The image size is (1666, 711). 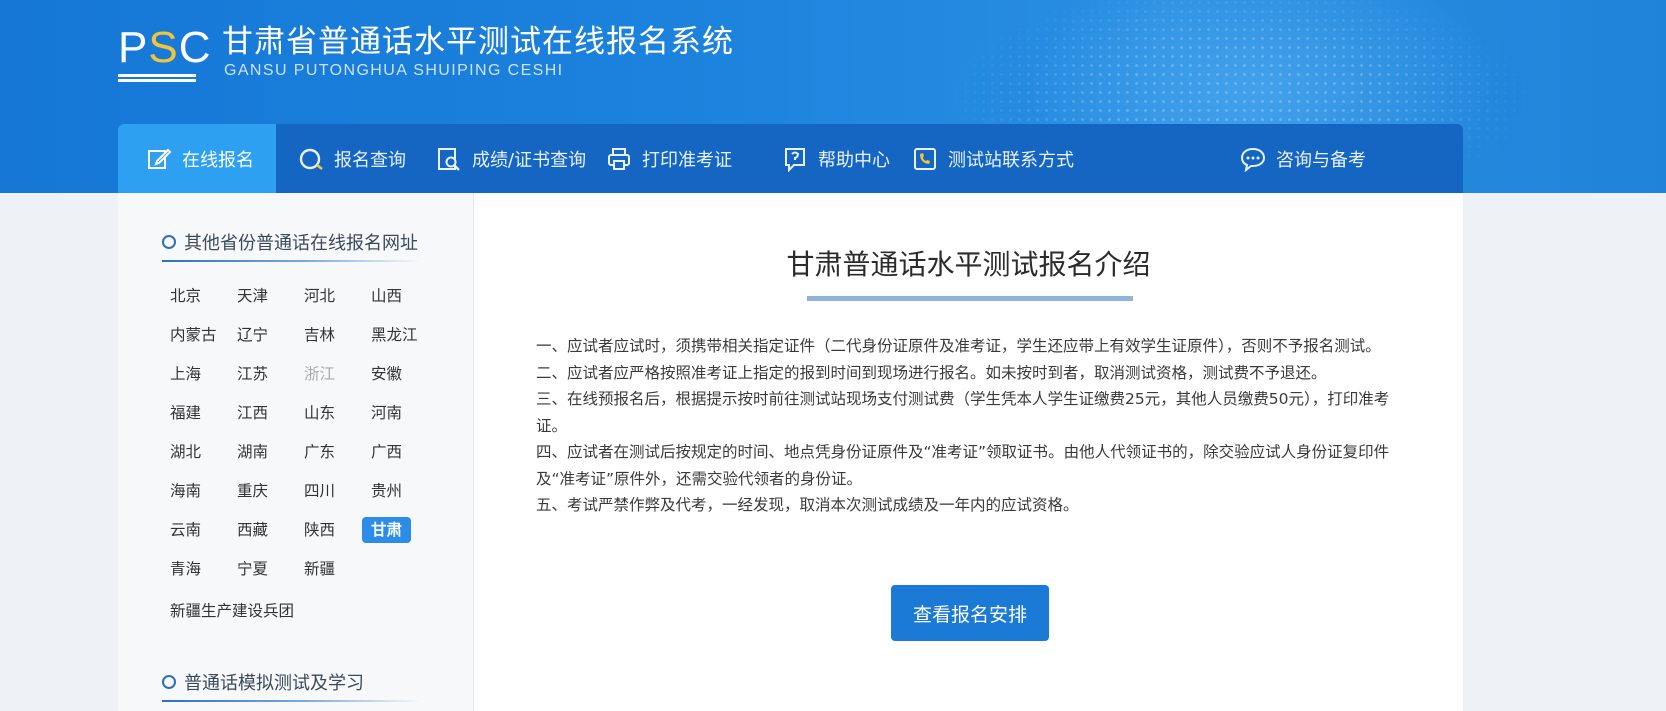 I want to click on province-link: 青海, so click(x=185, y=569).